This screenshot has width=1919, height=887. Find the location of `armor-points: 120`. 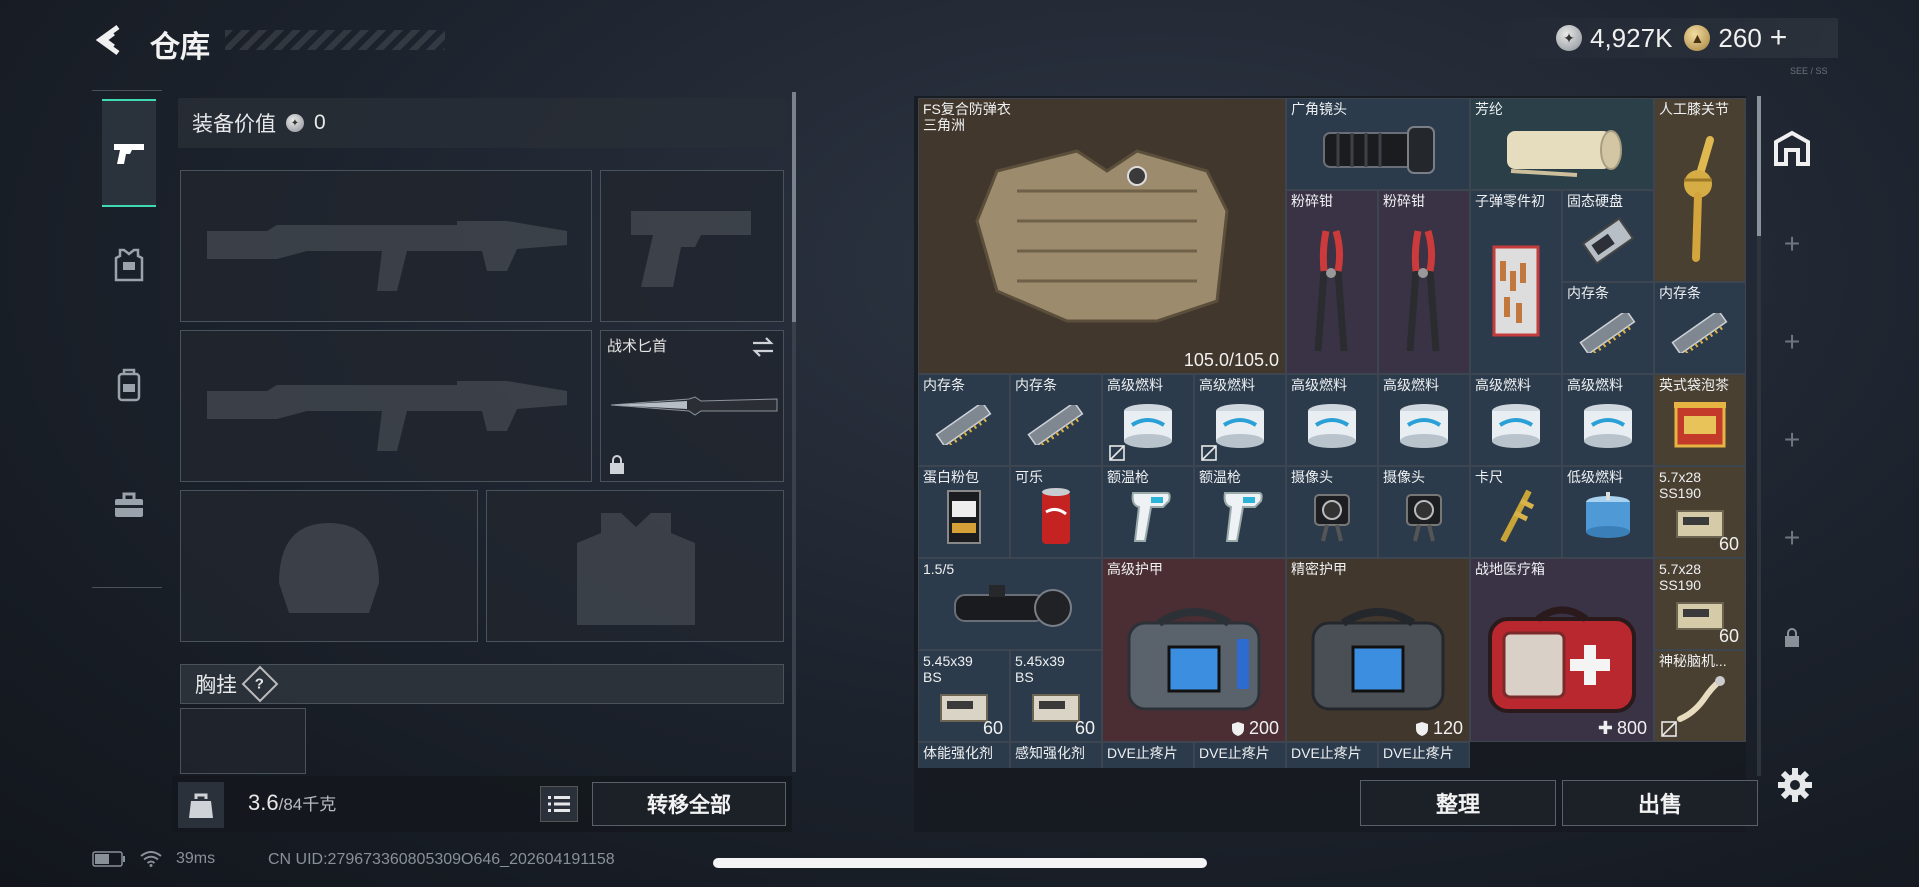

armor-points: 120 is located at coordinates (1439, 728).